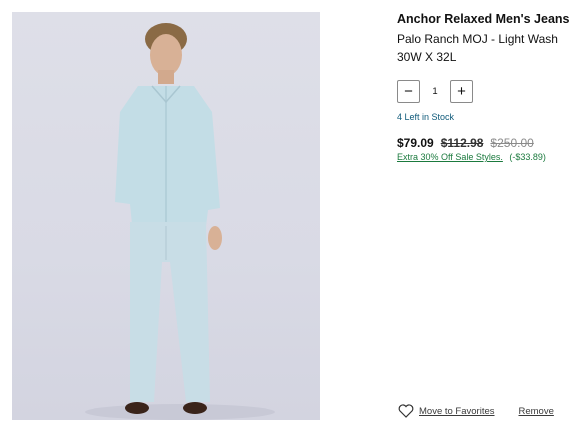  Describe the element at coordinates (489, 91) in the screenshot. I see `quantity-stepper: − 1 +` at that location.